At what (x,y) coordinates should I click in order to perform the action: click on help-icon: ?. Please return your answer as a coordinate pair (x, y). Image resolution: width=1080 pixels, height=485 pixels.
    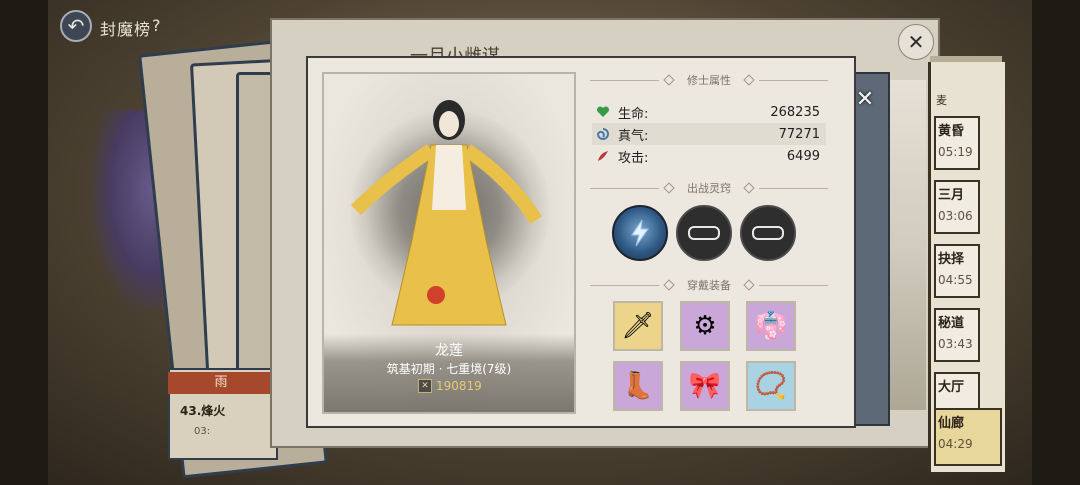
    Looking at the image, I should click on (156, 25).